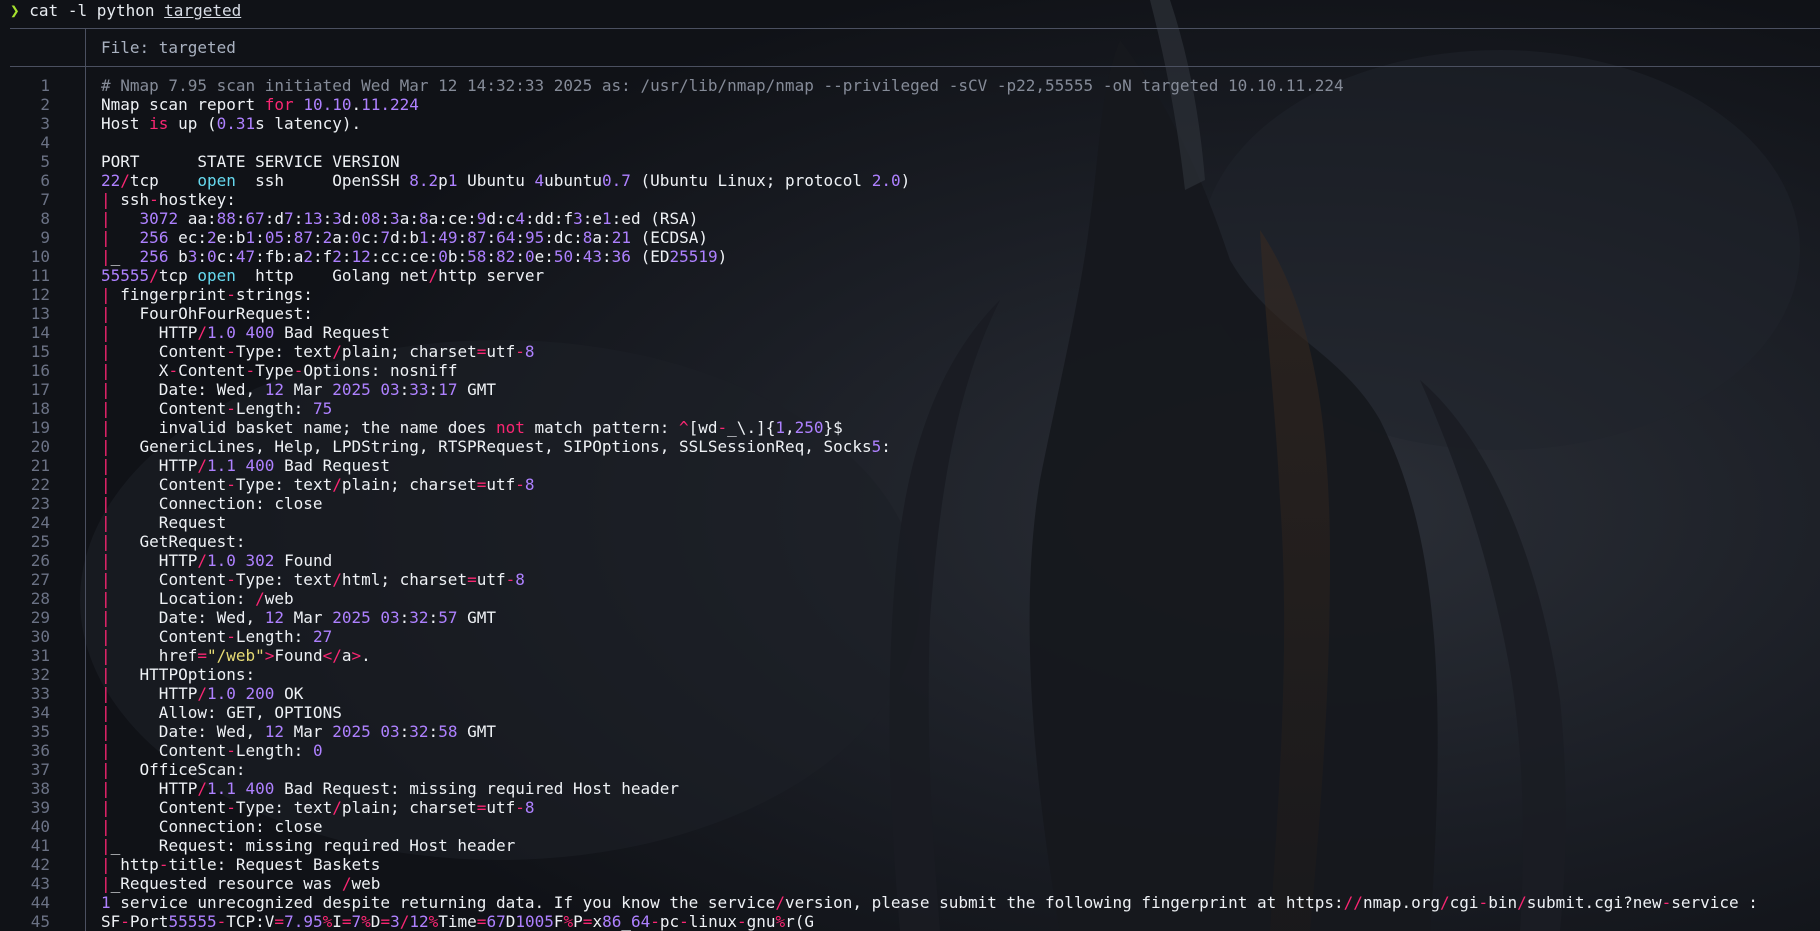 The width and height of the screenshot is (1820, 931). Describe the element at coordinates (40, 921) in the screenshot. I see `line-number: 45` at that location.